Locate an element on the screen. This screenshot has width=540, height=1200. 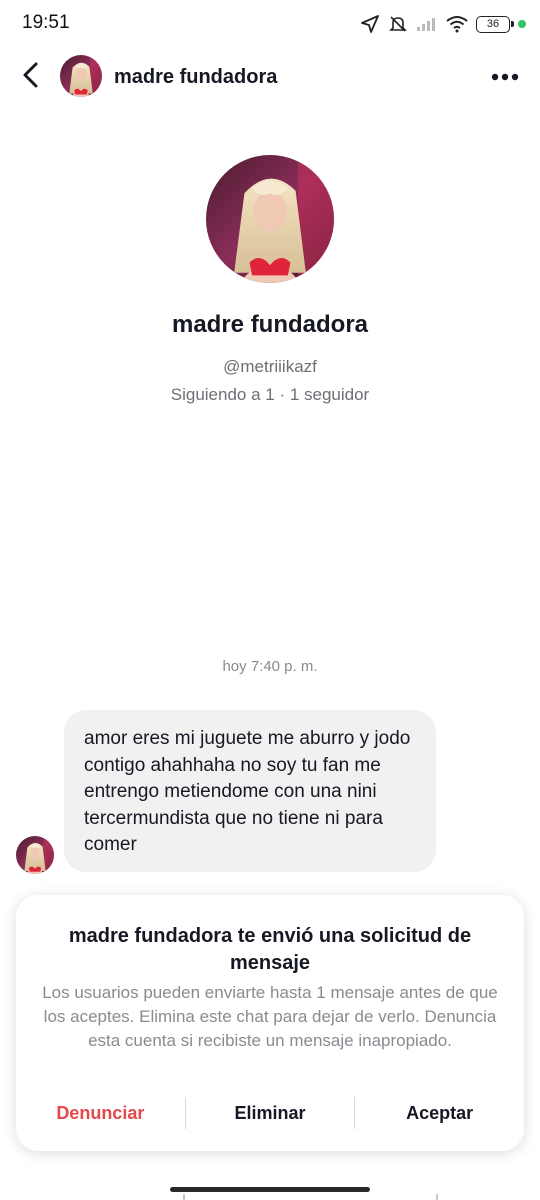
signal-icon is located at coordinates (427, 24).